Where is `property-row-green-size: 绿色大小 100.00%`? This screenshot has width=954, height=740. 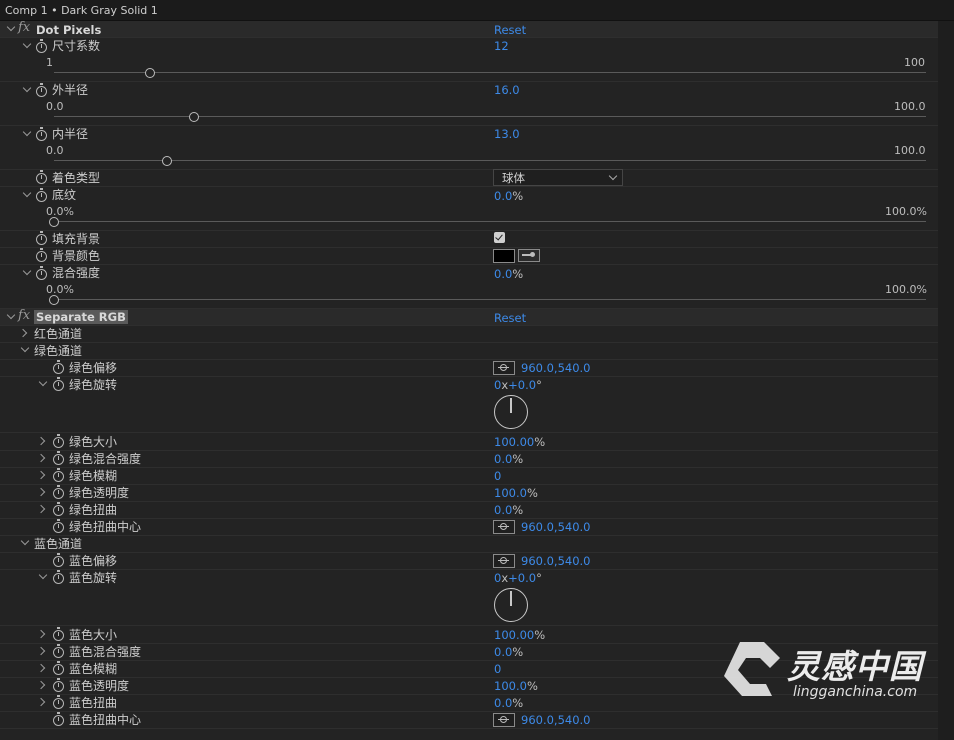
property-row-green-size: 绿色大小 100.00% is located at coordinates (469, 442).